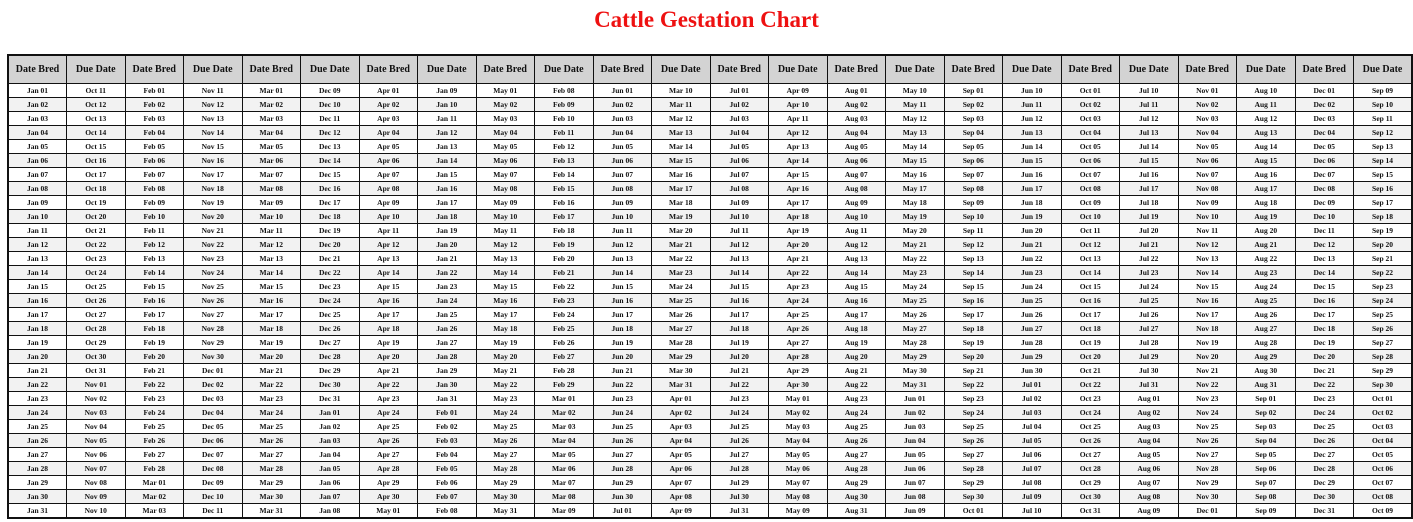 Image resolution: width=1413 pixels, height=522 pixels. Describe the element at coordinates (681, 342) in the screenshot. I see `due-date-cell: Mar 28` at that location.